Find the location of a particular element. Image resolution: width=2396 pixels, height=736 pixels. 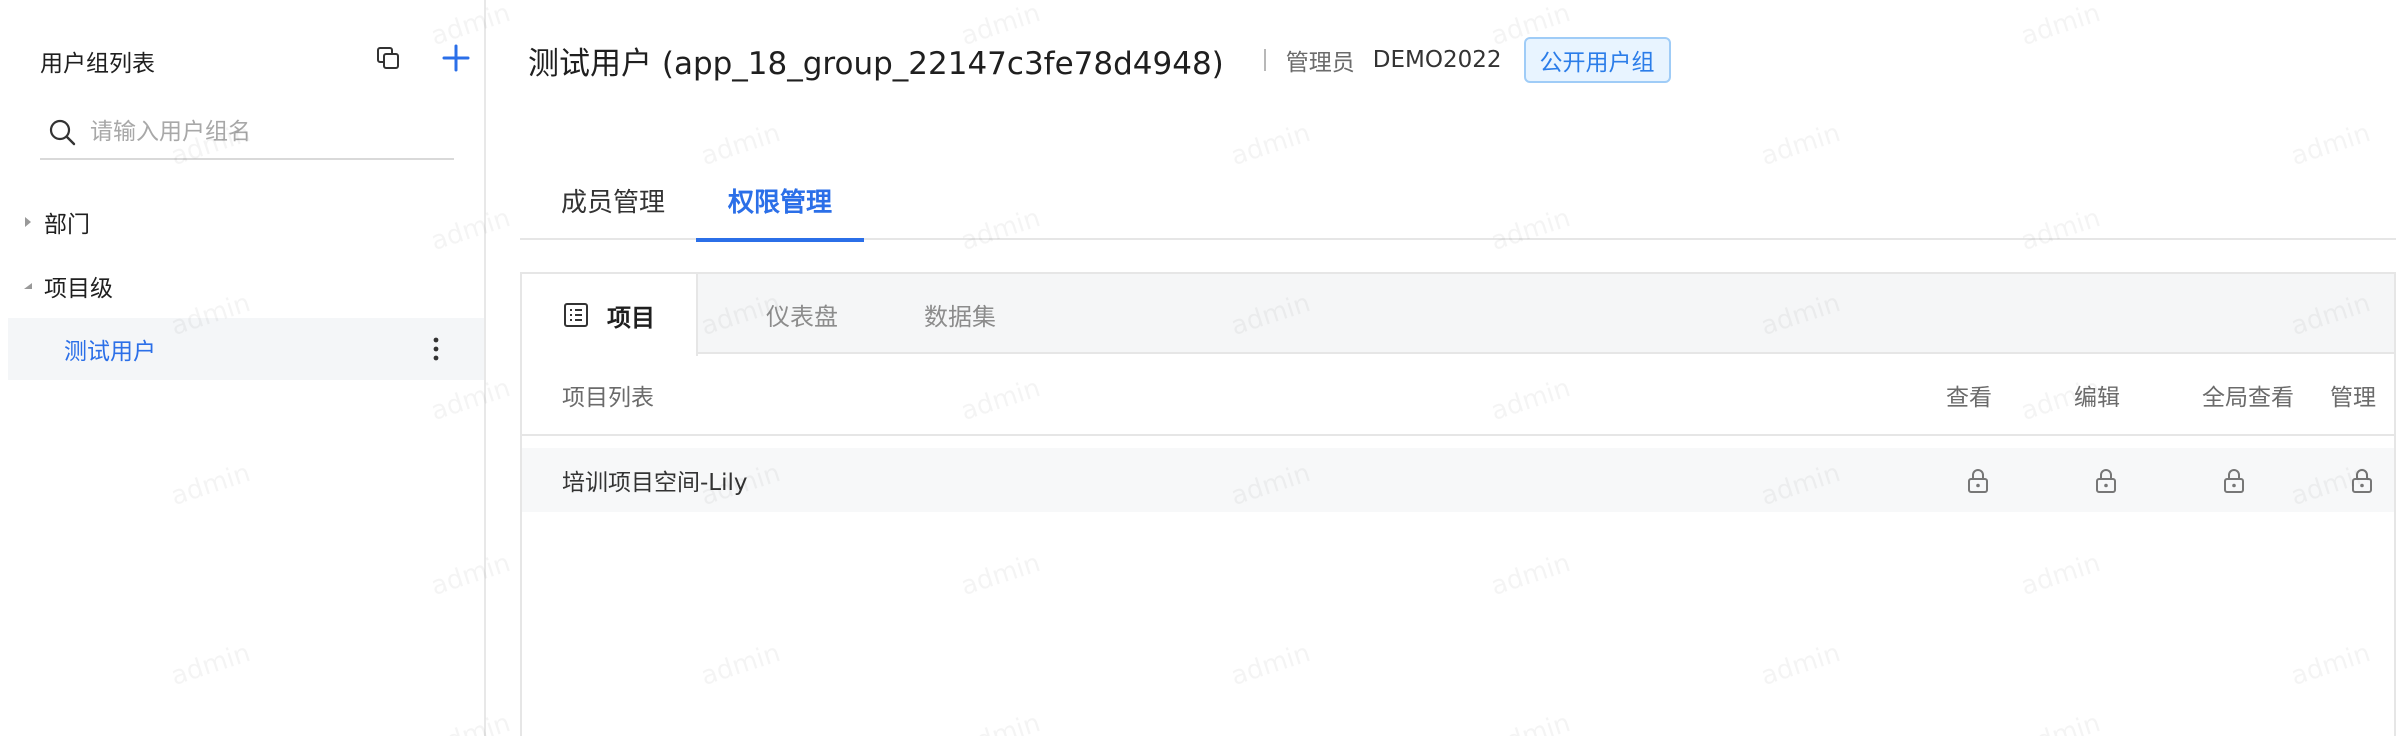

public-group-badge: 公开用户组 is located at coordinates (1597, 60).